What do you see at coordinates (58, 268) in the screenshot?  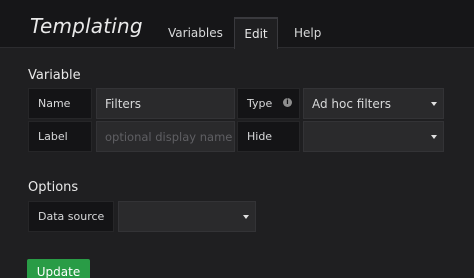 I see `update-button: Update` at bounding box center [58, 268].